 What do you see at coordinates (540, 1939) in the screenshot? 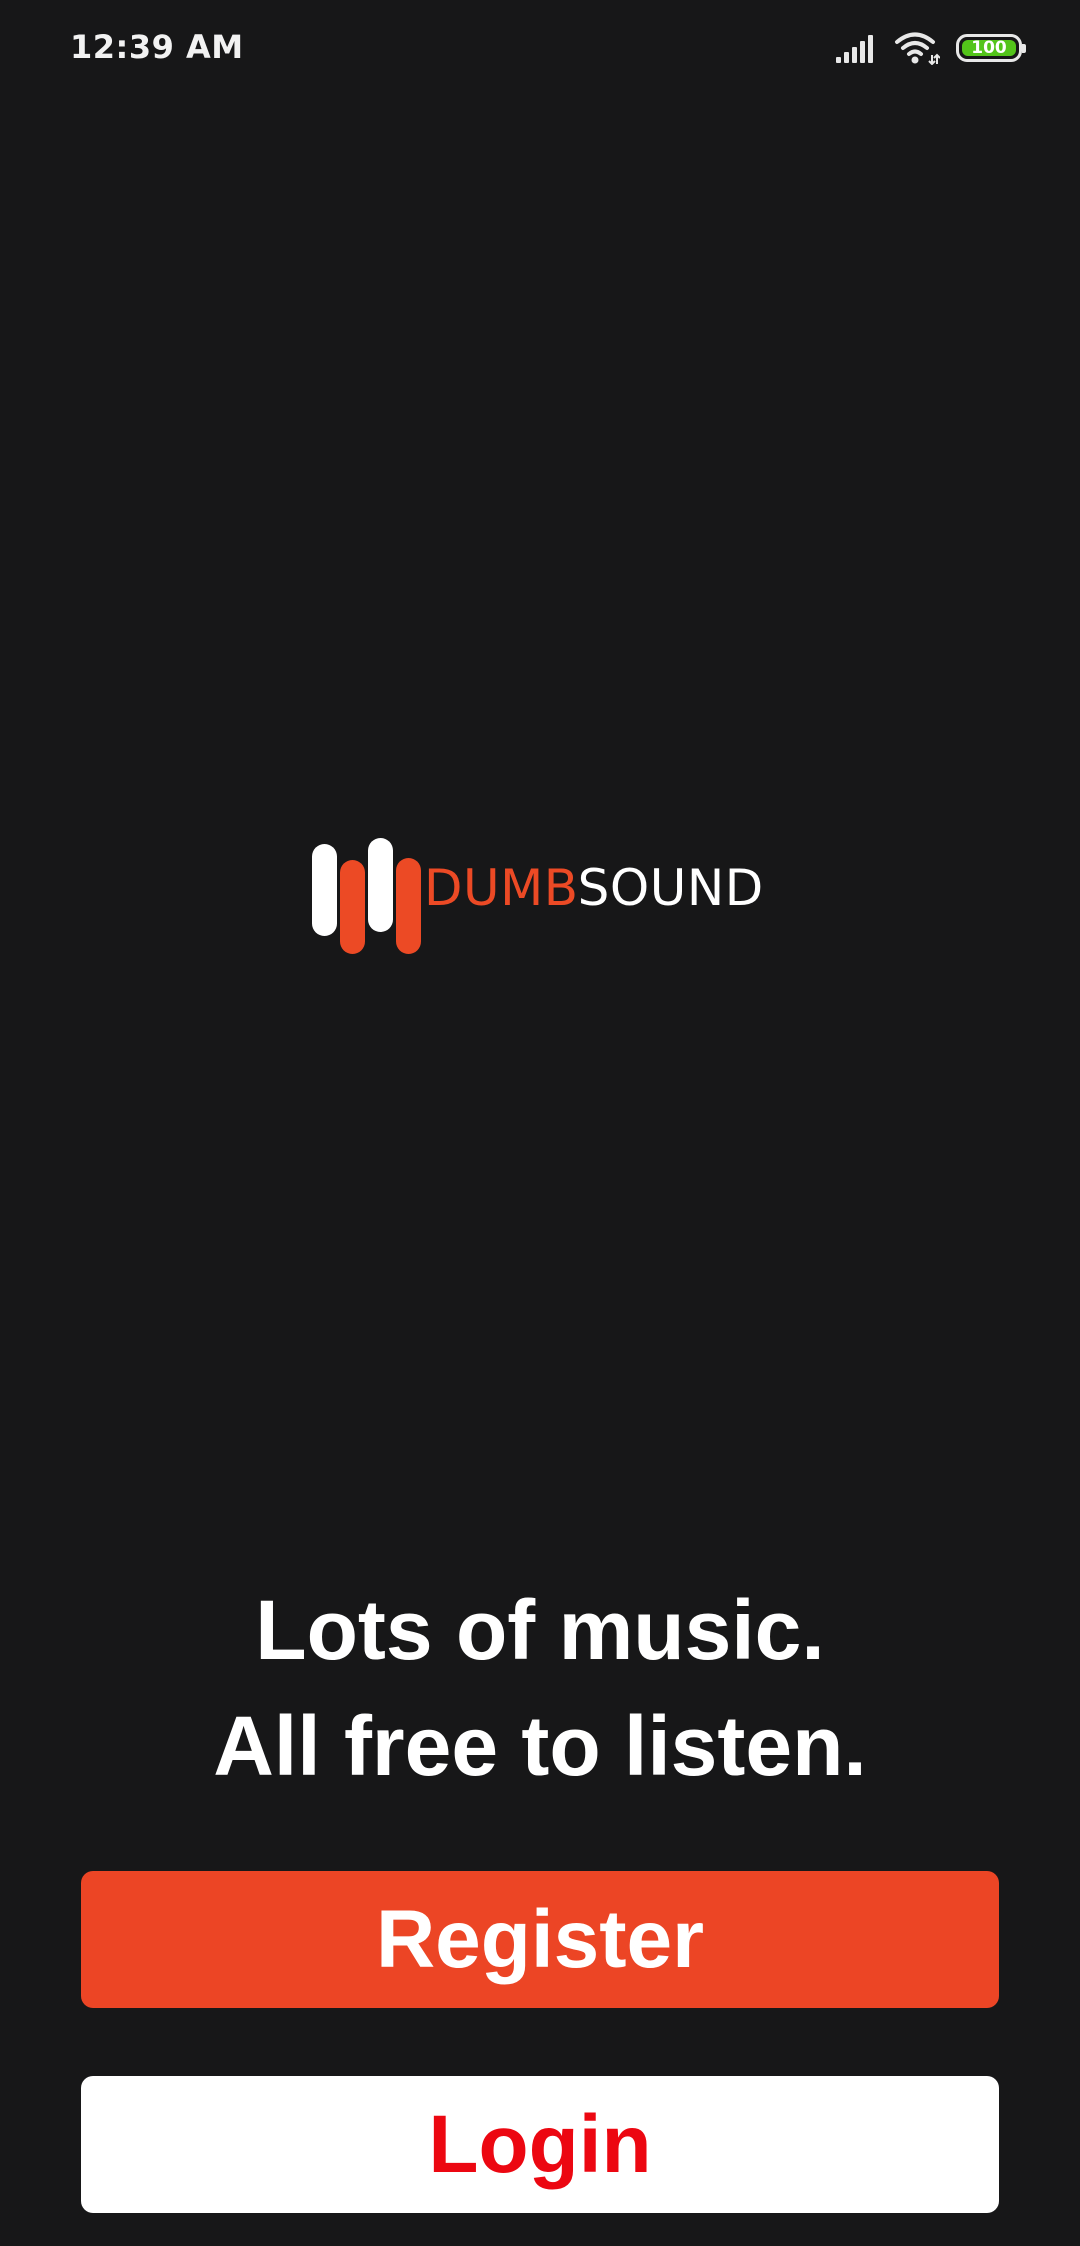
I see `register-button: Register` at bounding box center [540, 1939].